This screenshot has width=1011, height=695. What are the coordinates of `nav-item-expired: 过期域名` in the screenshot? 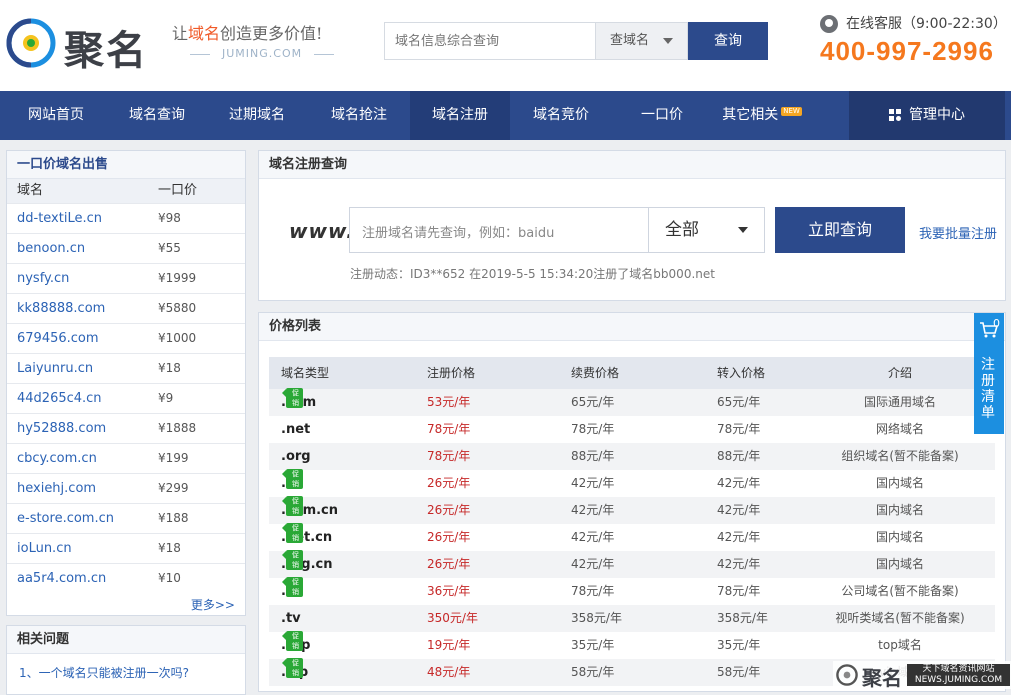 It's located at (257, 115).